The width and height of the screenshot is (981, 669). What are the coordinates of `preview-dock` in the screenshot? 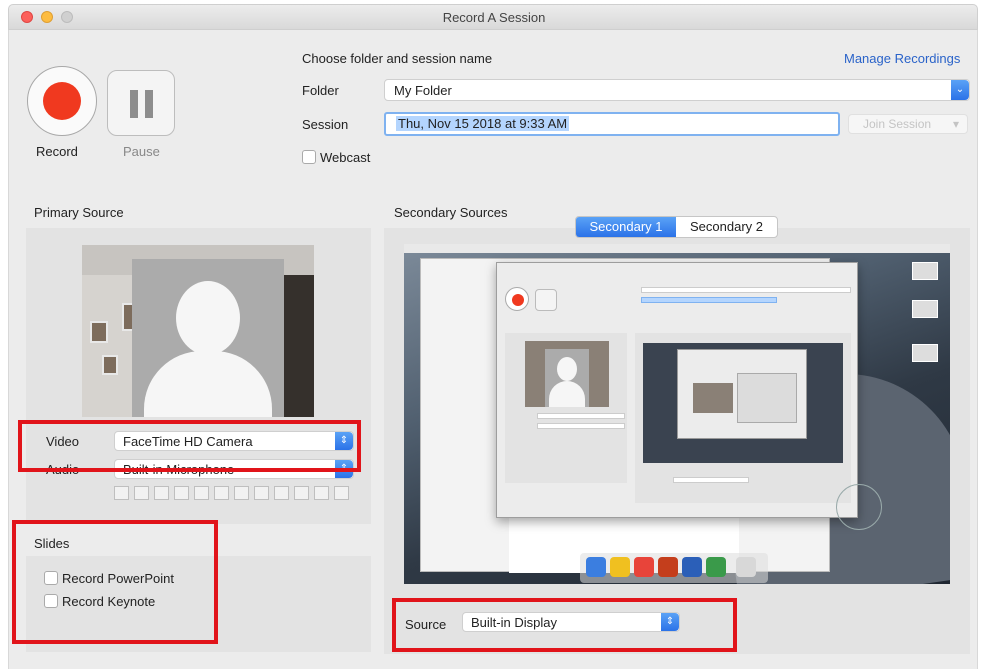 It's located at (674, 568).